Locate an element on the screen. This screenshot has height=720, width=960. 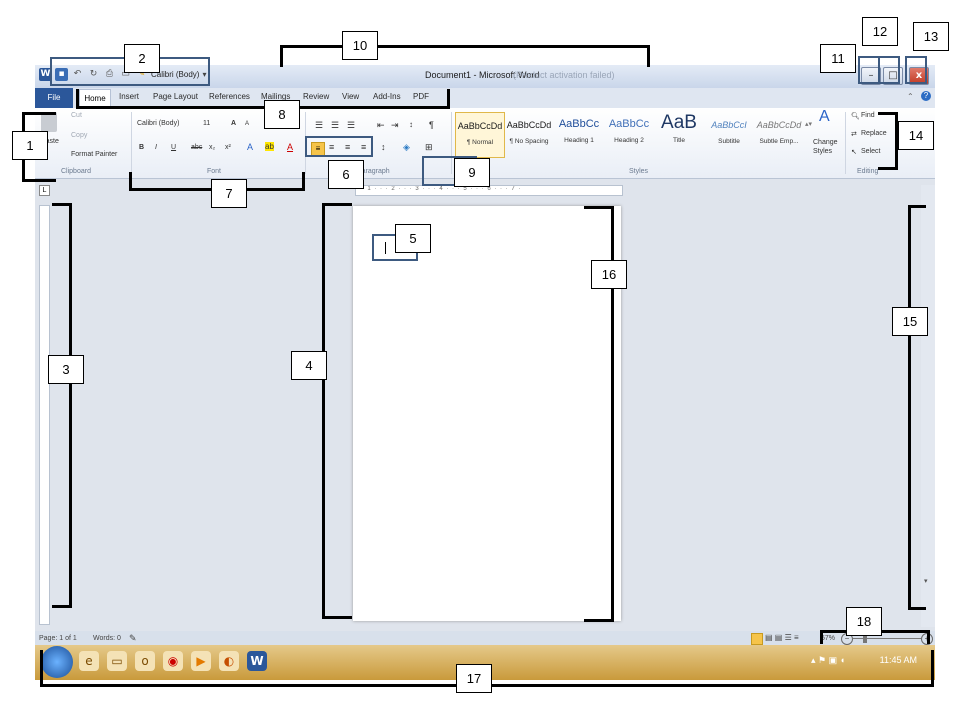
multilevel-list-icon: ☰ is located at coordinates (351, 125).